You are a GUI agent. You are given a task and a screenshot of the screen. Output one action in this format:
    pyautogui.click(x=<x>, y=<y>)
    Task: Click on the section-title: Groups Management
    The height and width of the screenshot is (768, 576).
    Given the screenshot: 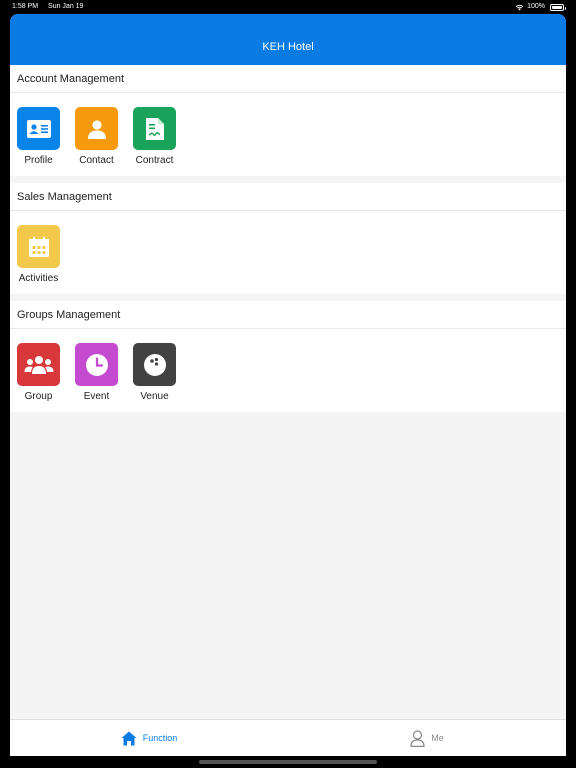 What is the action you would take?
    pyautogui.click(x=288, y=315)
    